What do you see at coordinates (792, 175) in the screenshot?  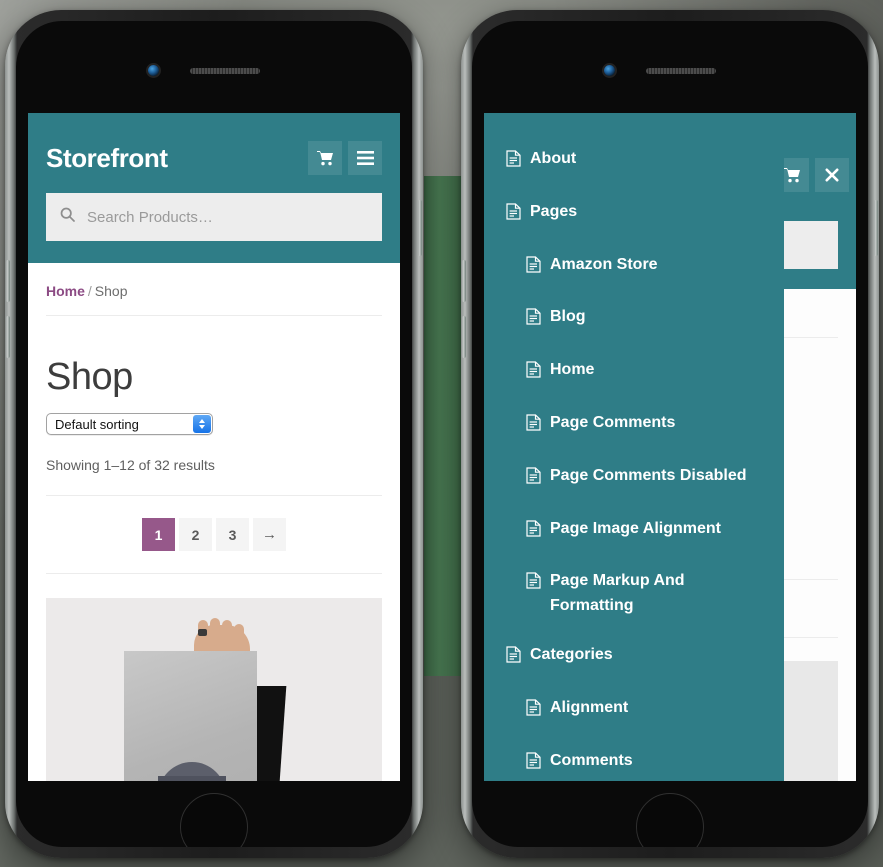 I see `shopping-cart-icon-right` at bounding box center [792, 175].